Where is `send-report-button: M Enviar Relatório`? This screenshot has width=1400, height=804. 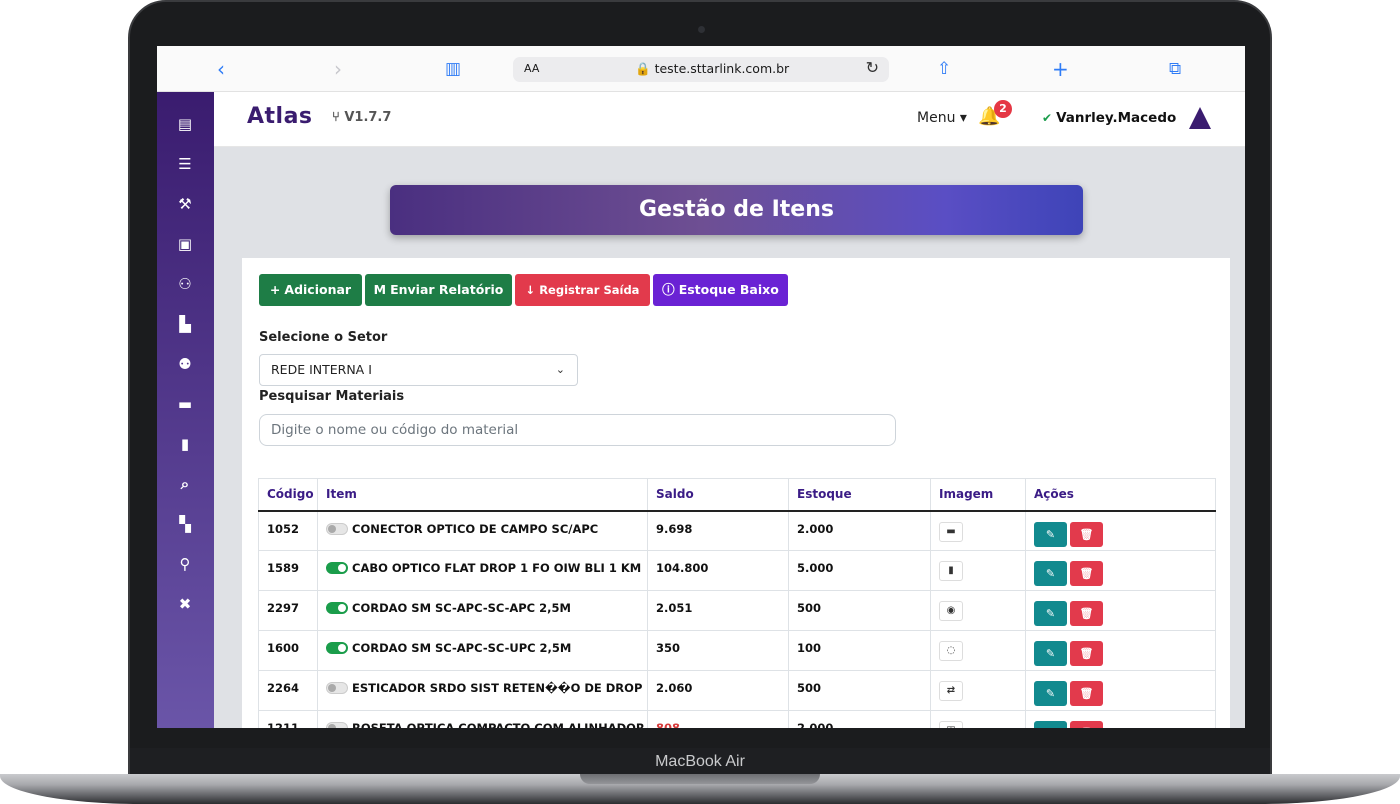 send-report-button: M Enviar Relatório is located at coordinates (438, 290).